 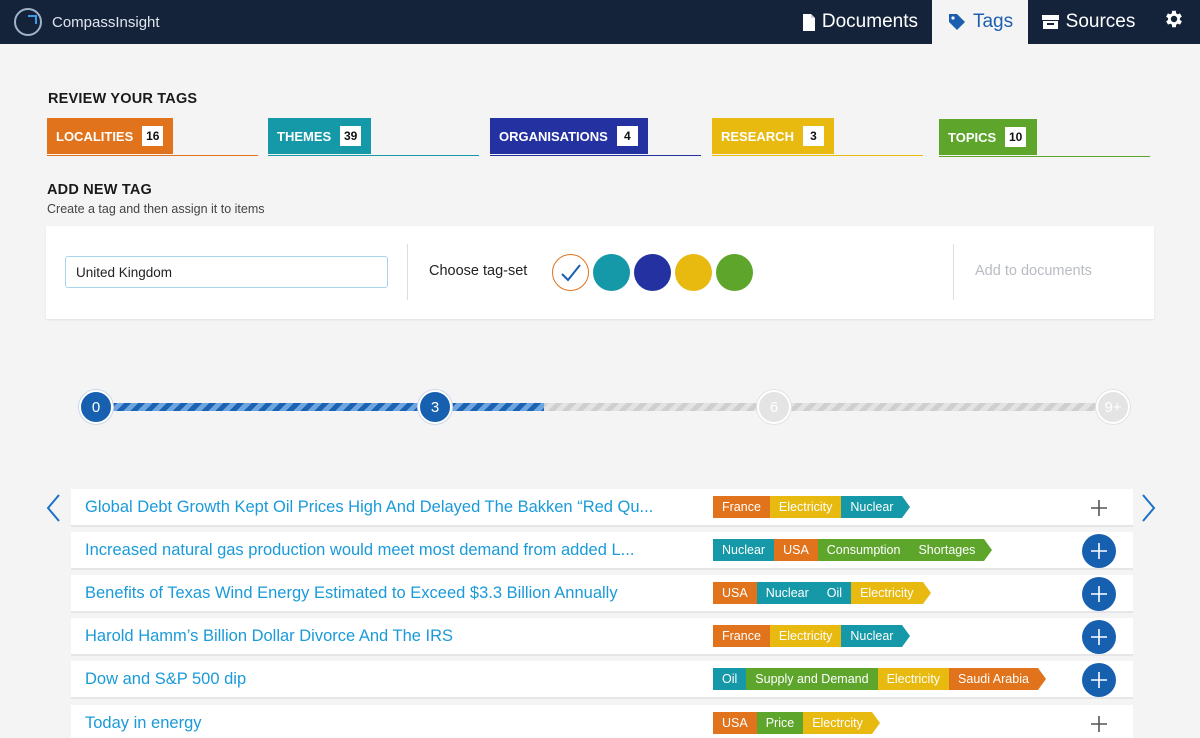 I want to click on main-nav: Documents Tags Sources, so click(x=1001, y=22).